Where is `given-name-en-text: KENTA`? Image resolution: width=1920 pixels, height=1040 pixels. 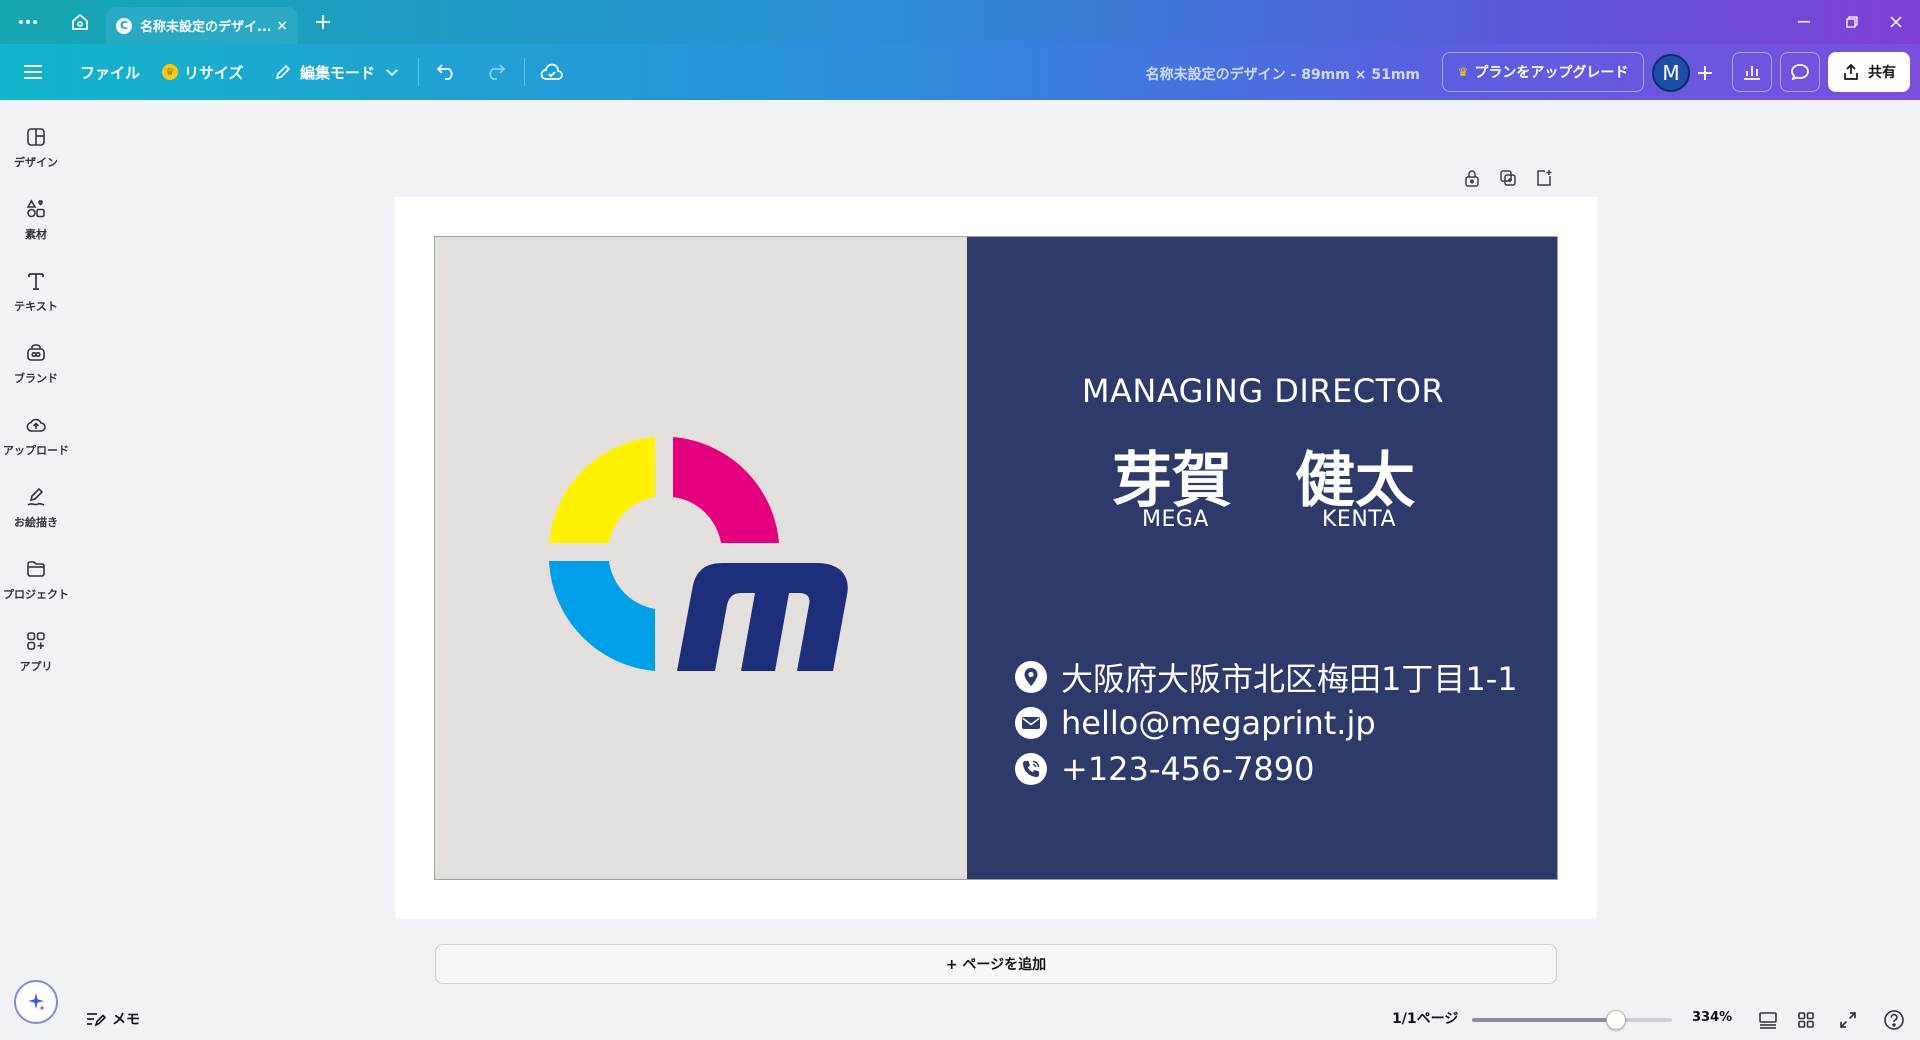
given-name-en-text: KENTA is located at coordinates (1359, 519).